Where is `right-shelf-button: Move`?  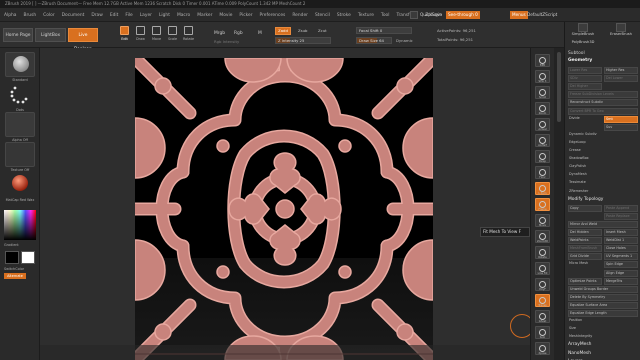
right-shelf-button: Move is located at coordinates (542, 220).